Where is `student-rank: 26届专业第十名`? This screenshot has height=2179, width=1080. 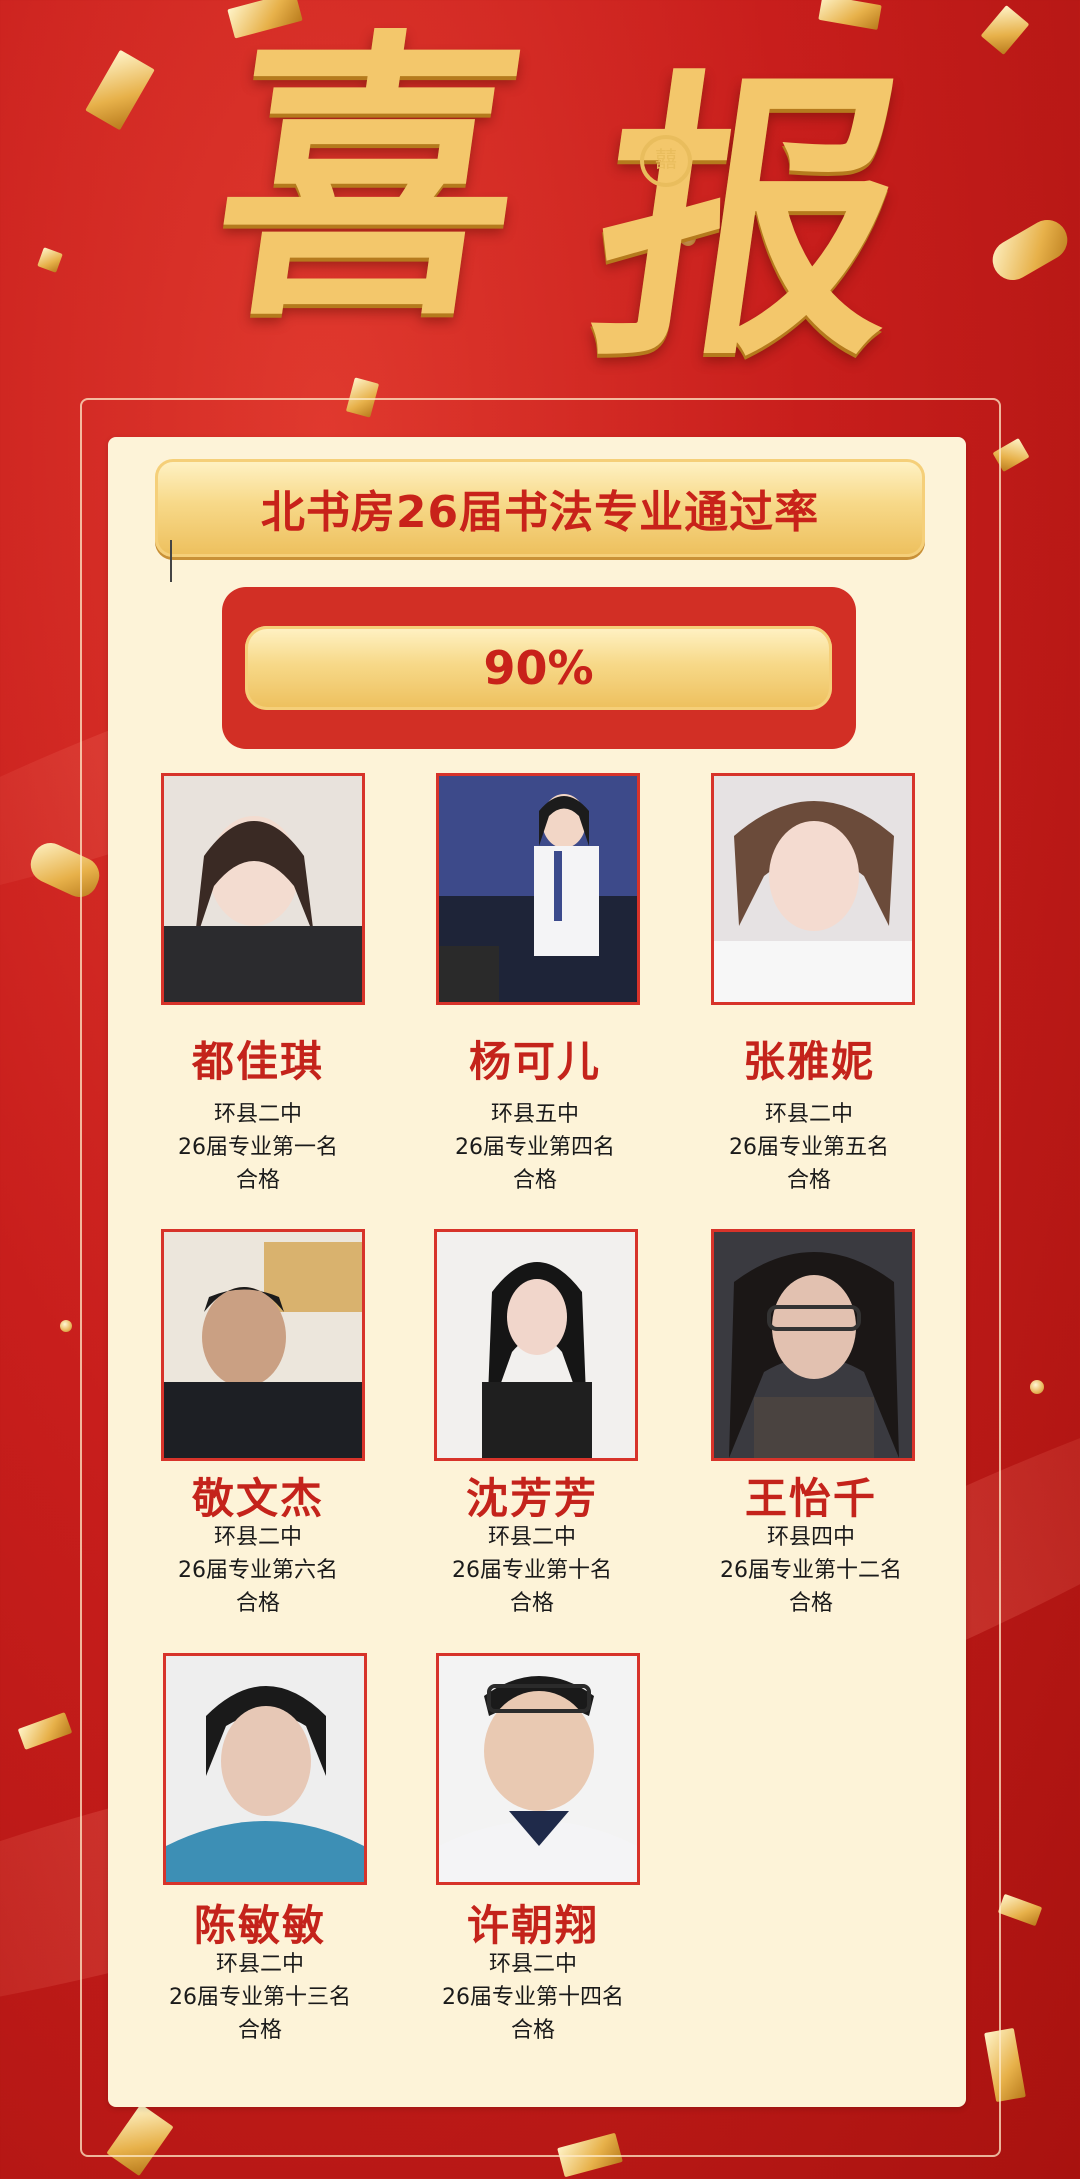 student-rank: 26届专业第十名 is located at coordinates (532, 1570).